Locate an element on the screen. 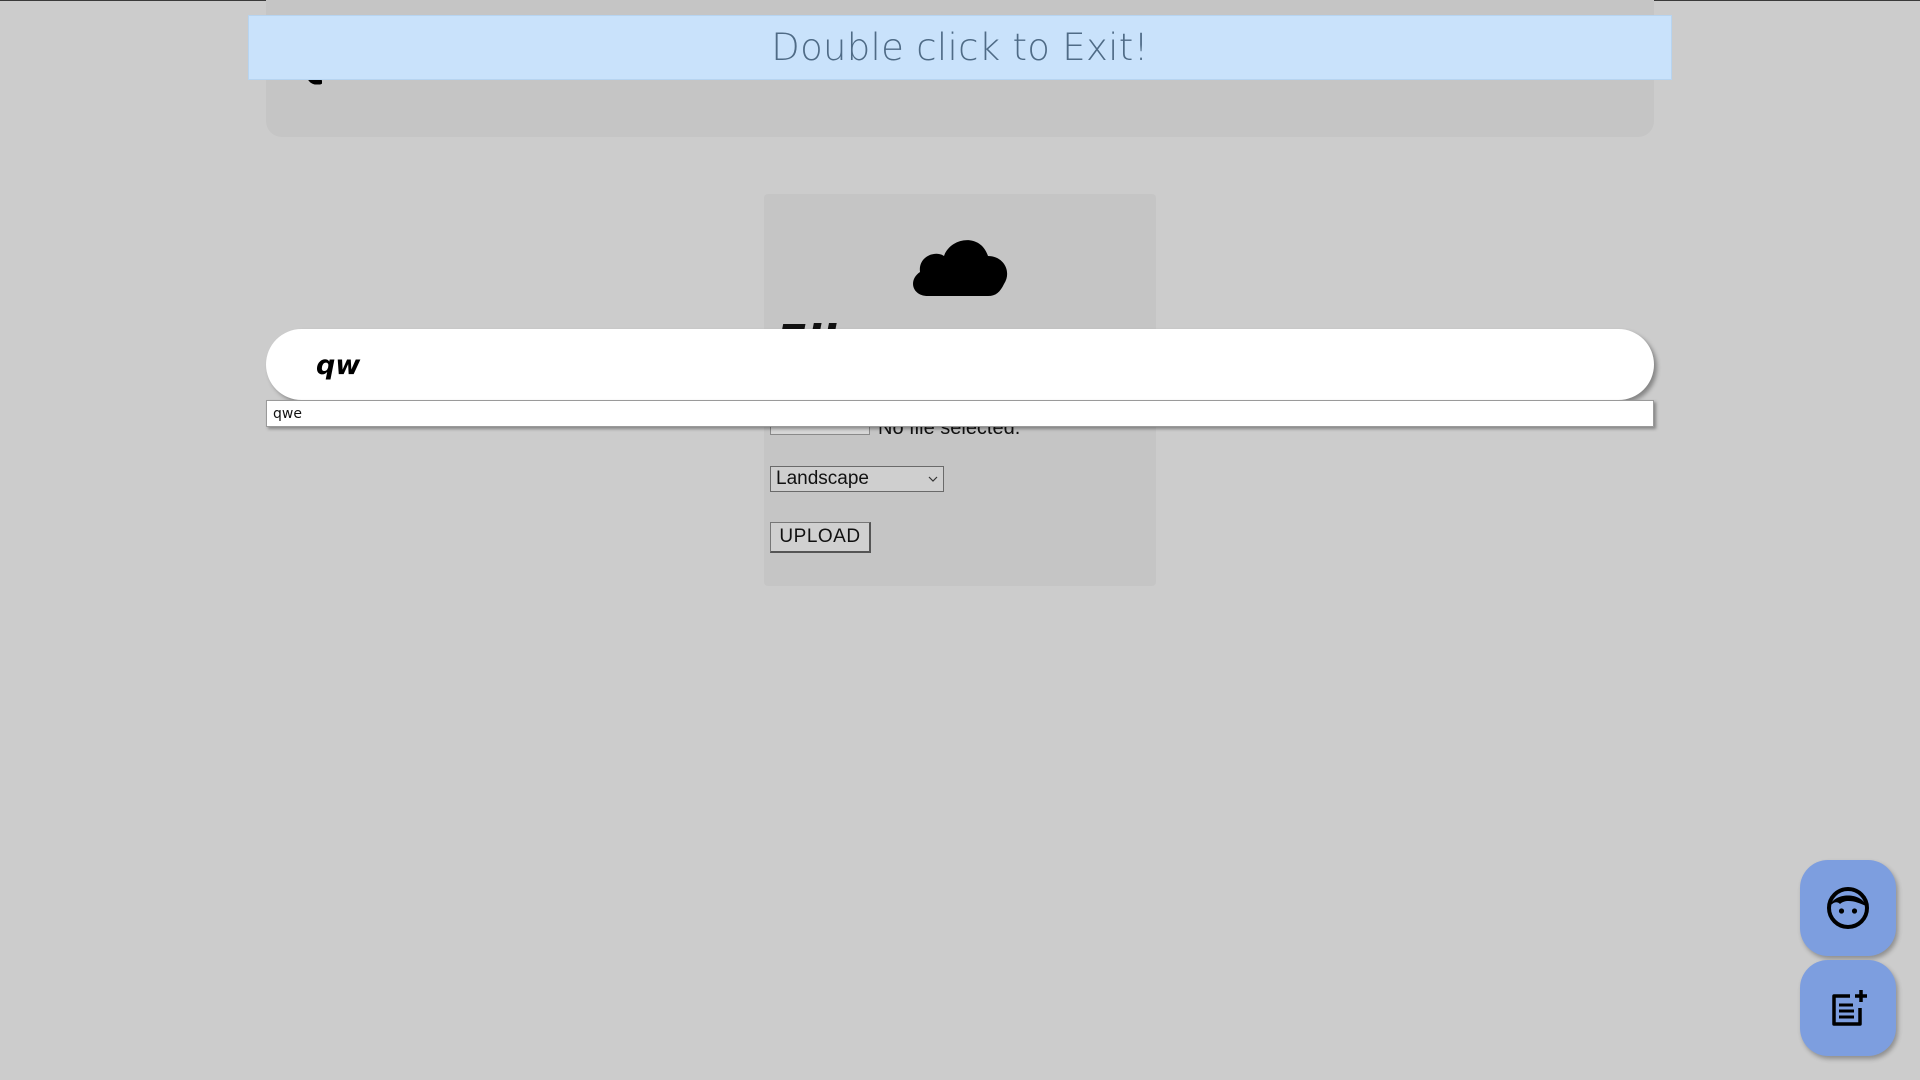 The height and width of the screenshot is (1080, 1920). exit-banner-text: Double click to Exit! is located at coordinates (960, 47).